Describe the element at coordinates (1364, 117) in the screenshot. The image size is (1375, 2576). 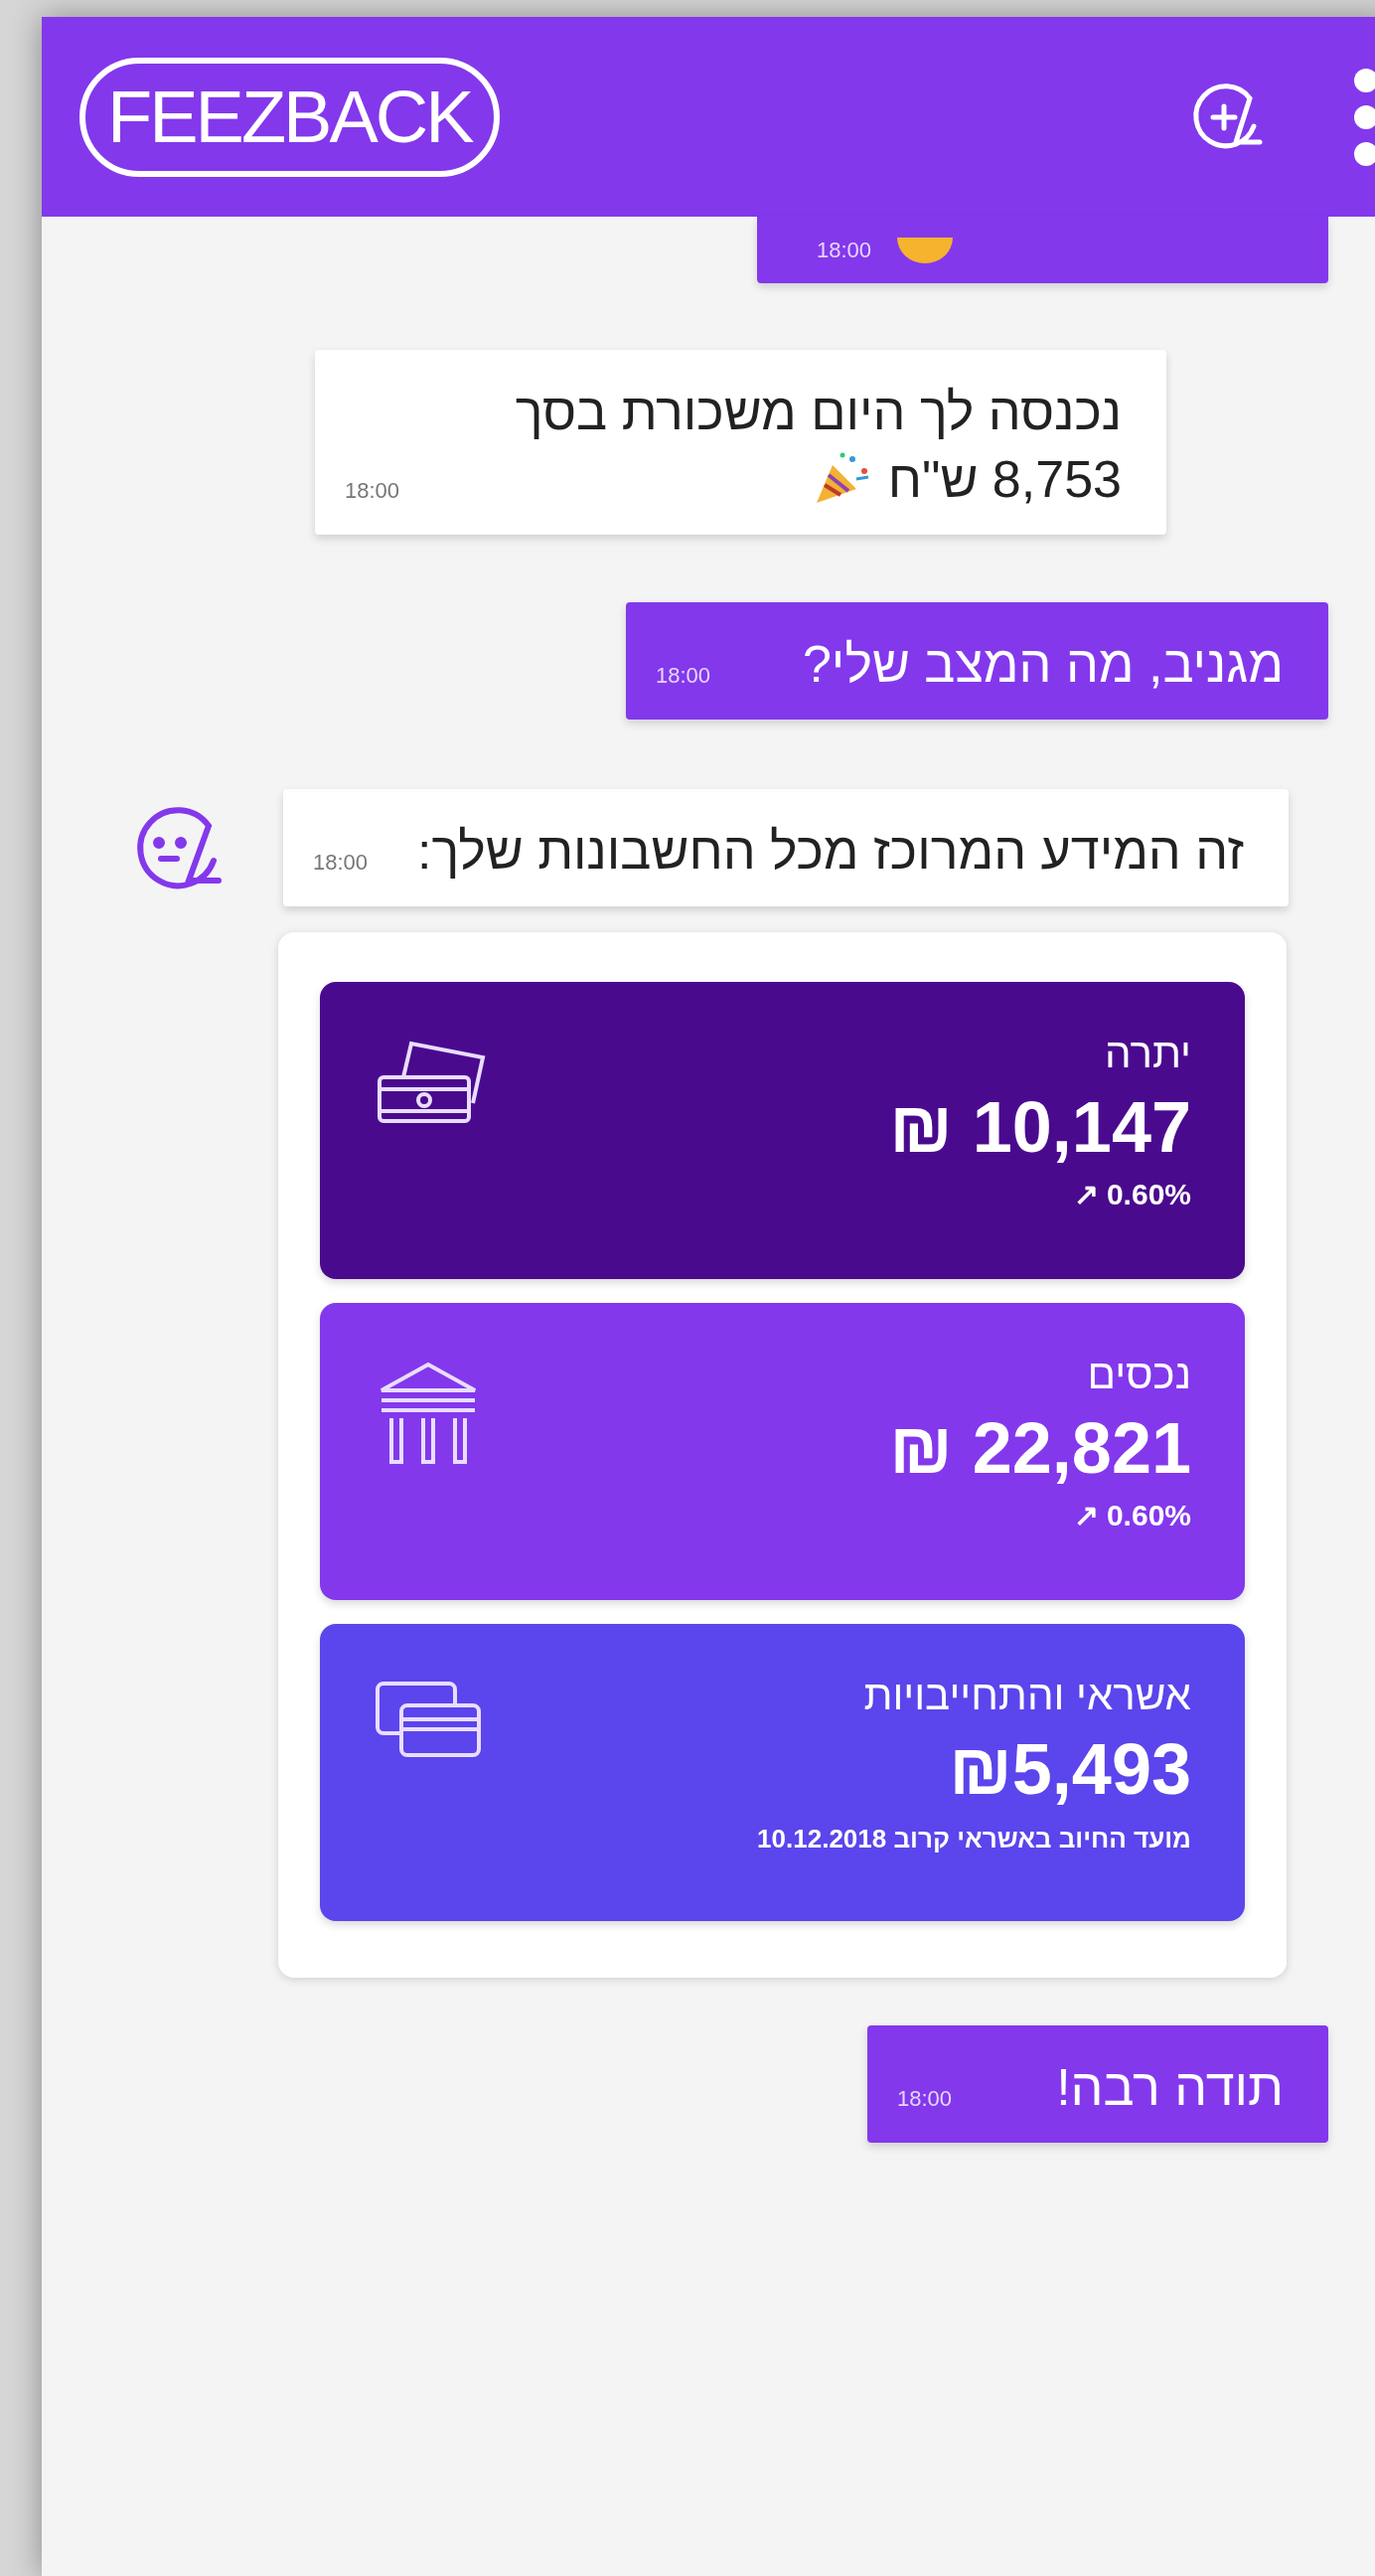
I see `menu-icon` at that location.